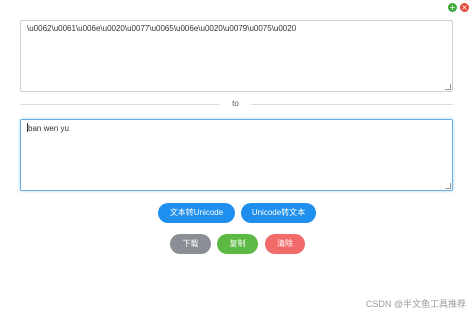 This screenshot has height=314, width=474. I want to click on to-label: to, so click(235, 103).